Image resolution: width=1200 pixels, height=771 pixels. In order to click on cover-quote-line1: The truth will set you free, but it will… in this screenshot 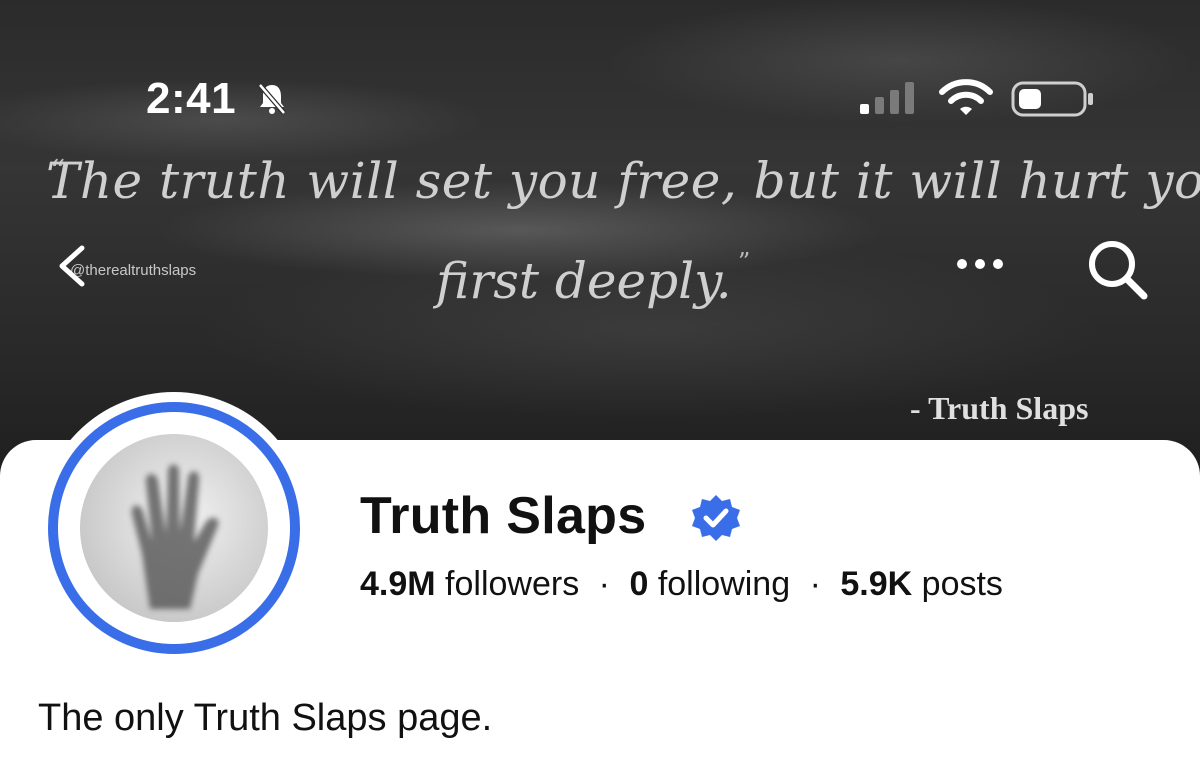, I will do `click(623, 181)`.